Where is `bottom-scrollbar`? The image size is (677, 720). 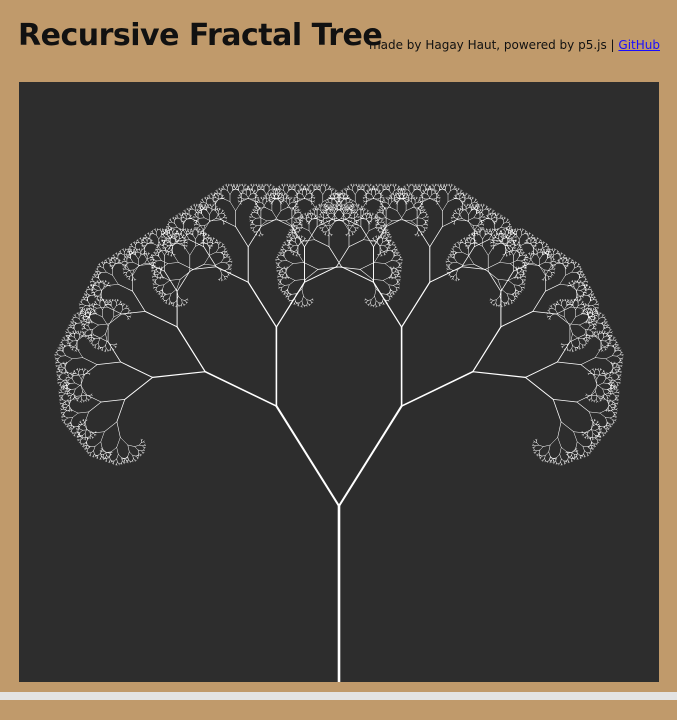
bottom-scrollbar is located at coordinates (338, 696).